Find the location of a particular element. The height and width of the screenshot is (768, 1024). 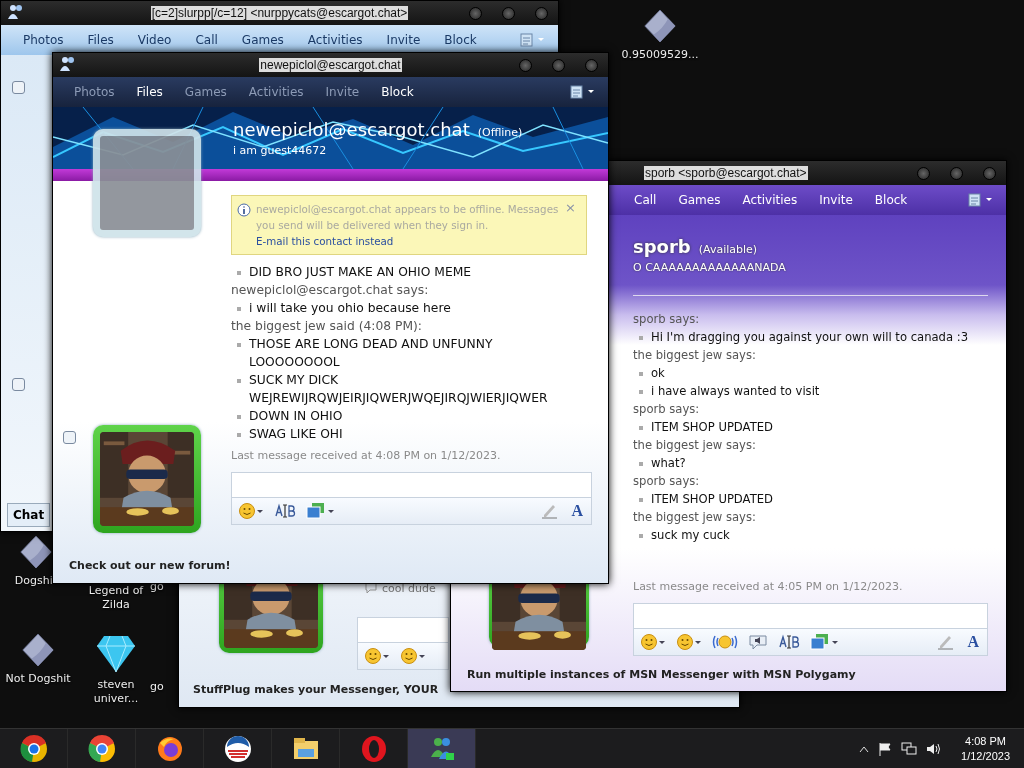

message-text: THOSE ARE LONG DEAD AND UNFUNNY LOOOOOOOOL is located at coordinates (371, 353).